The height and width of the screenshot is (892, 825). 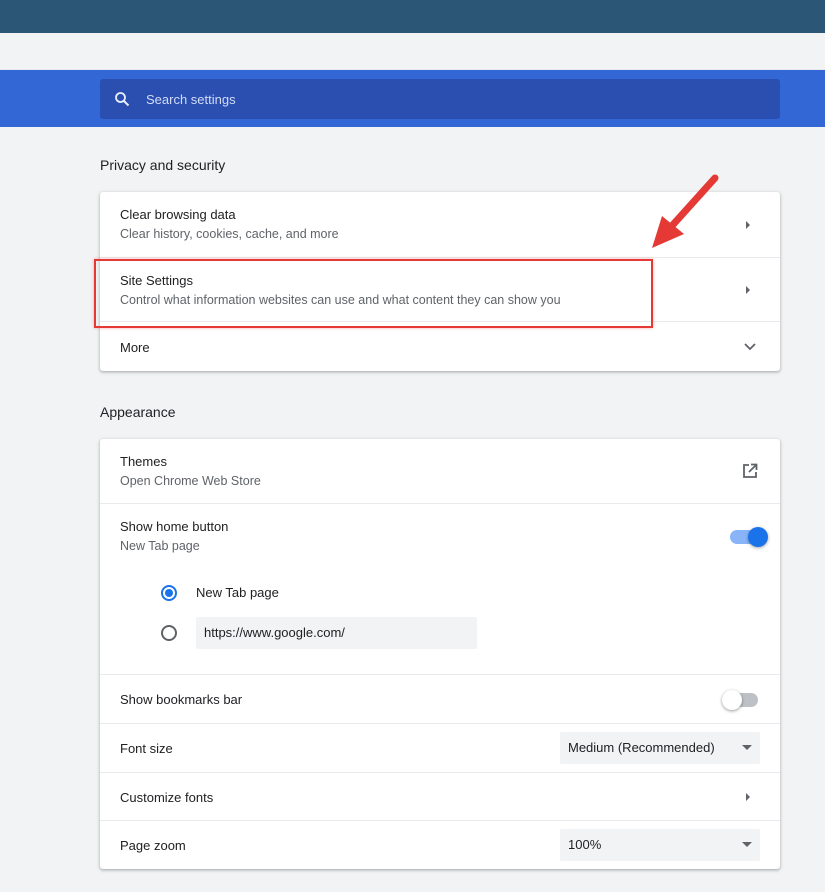 I want to click on page-zoom-value: 100%, so click(x=585, y=844).